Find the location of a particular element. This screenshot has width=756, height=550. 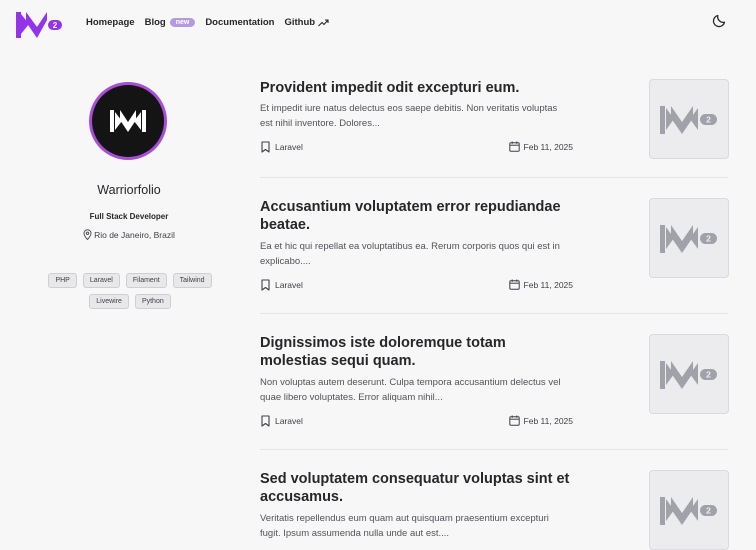

logo-link: 2 is located at coordinates (39, 25).